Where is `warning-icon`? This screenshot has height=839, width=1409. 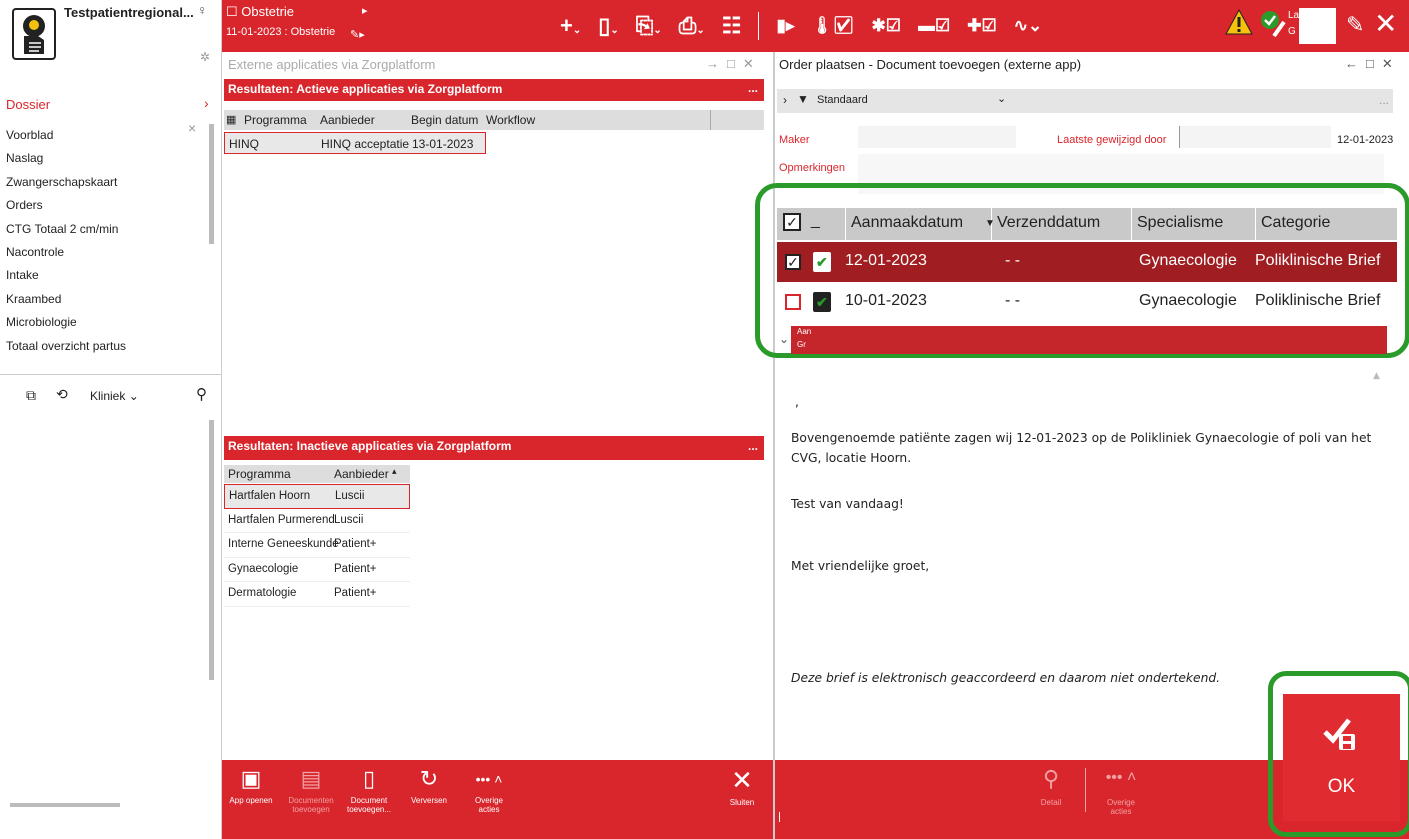 warning-icon is located at coordinates (1239, 22).